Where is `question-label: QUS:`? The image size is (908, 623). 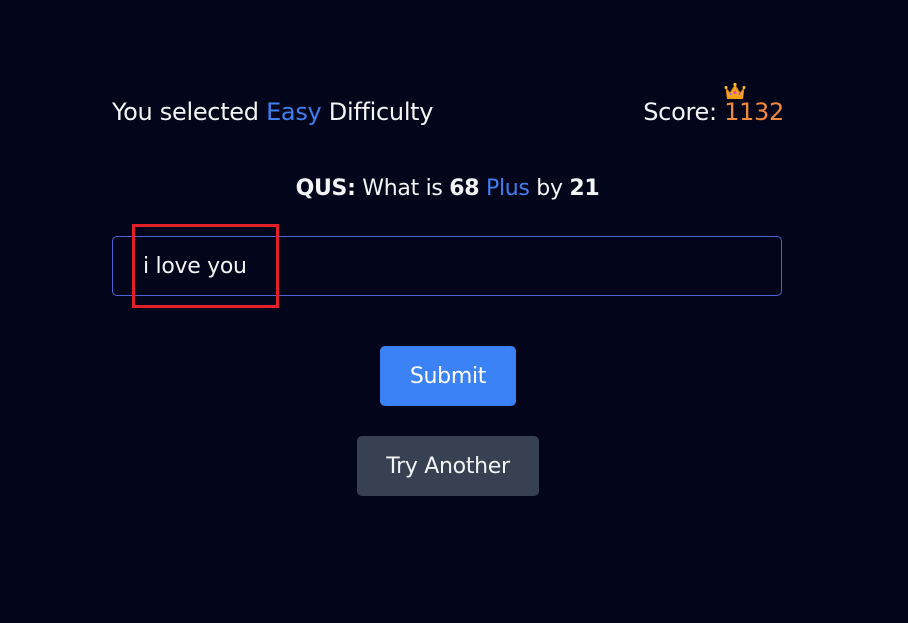 question-label: QUS: is located at coordinates (325, 188).